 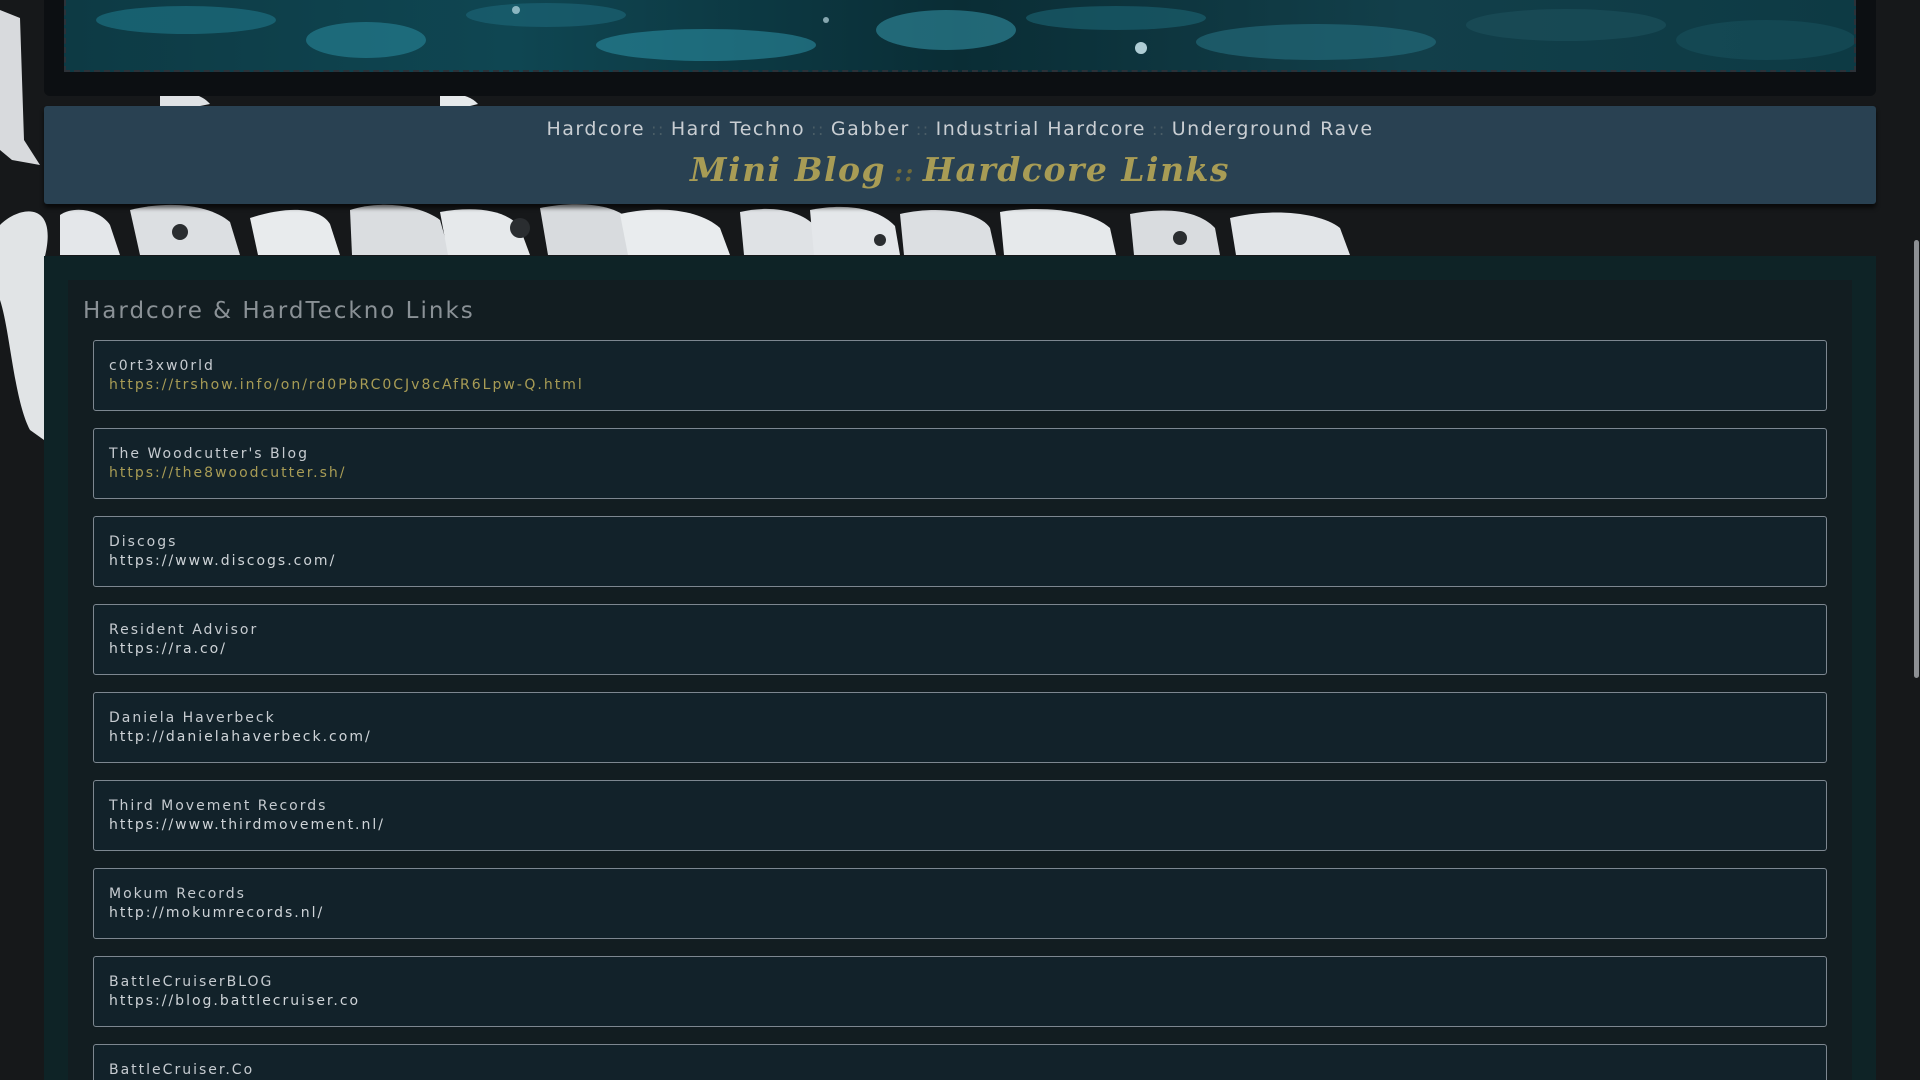 What do you see at coordinates (960, 649) in the screenshot?
I see `link-url: https://ra.co/` at bounding box center [960, 649].